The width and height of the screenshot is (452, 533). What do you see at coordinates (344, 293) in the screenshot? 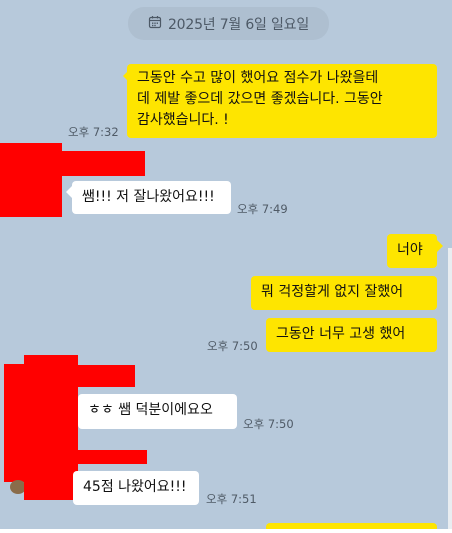
I see `message-bubble-mine: 뭐 걱정할게 없지 잘했어` at bounding box center [344, 293].